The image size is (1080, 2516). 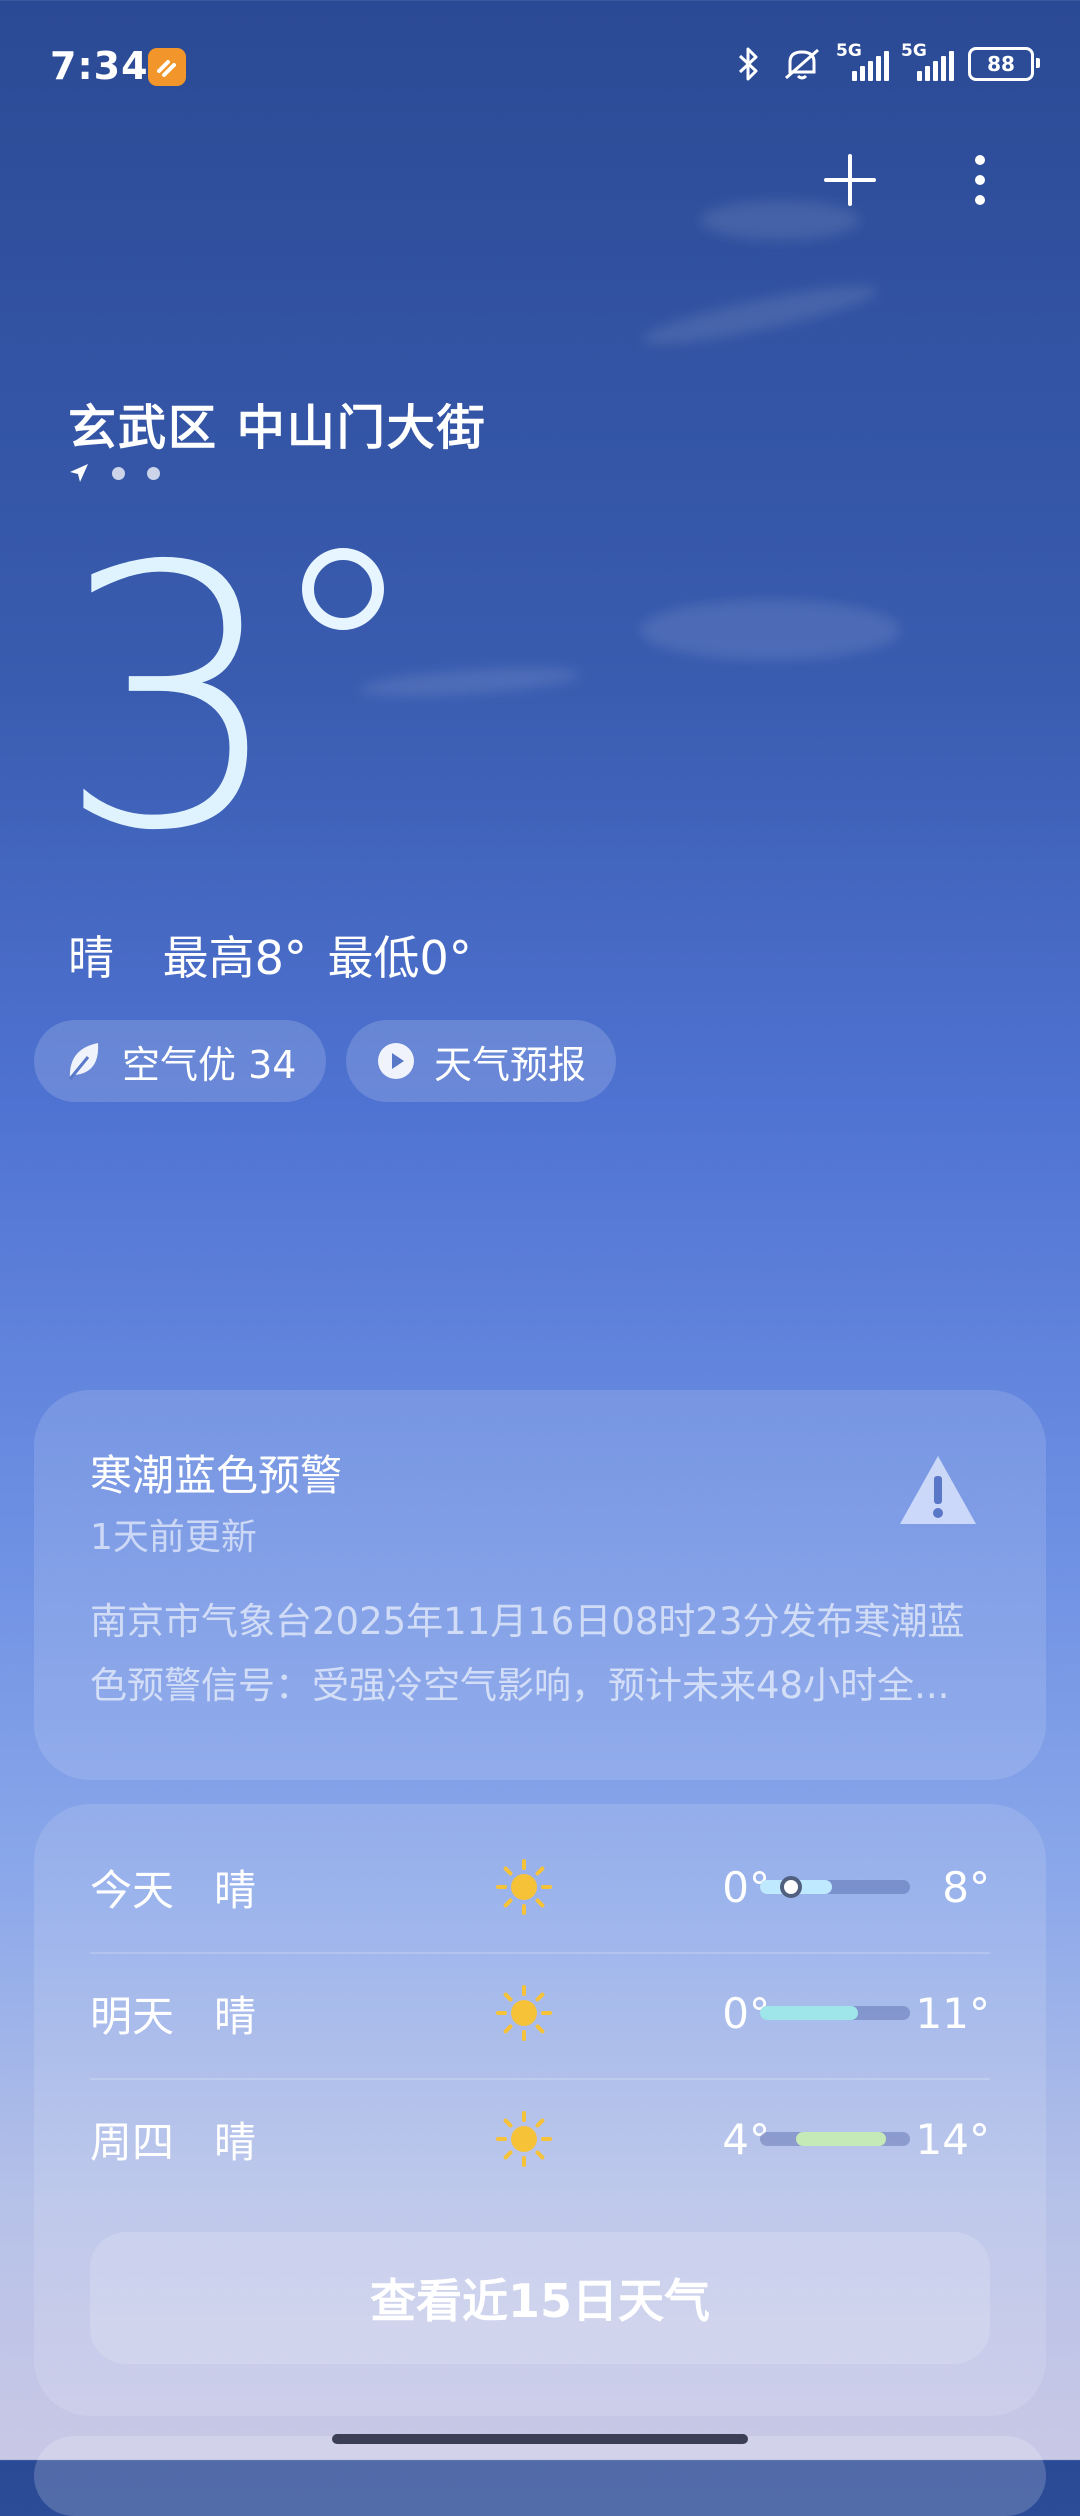 What do you see at coordinates (216, 1475) in the screenshot?
I see `alert-title: 寒潮蓝色预警` at bounding box center [216, 1475].